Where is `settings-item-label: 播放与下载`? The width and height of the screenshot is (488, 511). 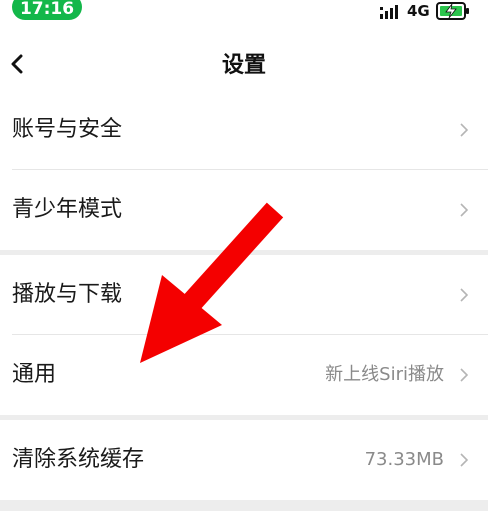
settings-item-label: 播放与下载 is located at coordinates (67, 294).